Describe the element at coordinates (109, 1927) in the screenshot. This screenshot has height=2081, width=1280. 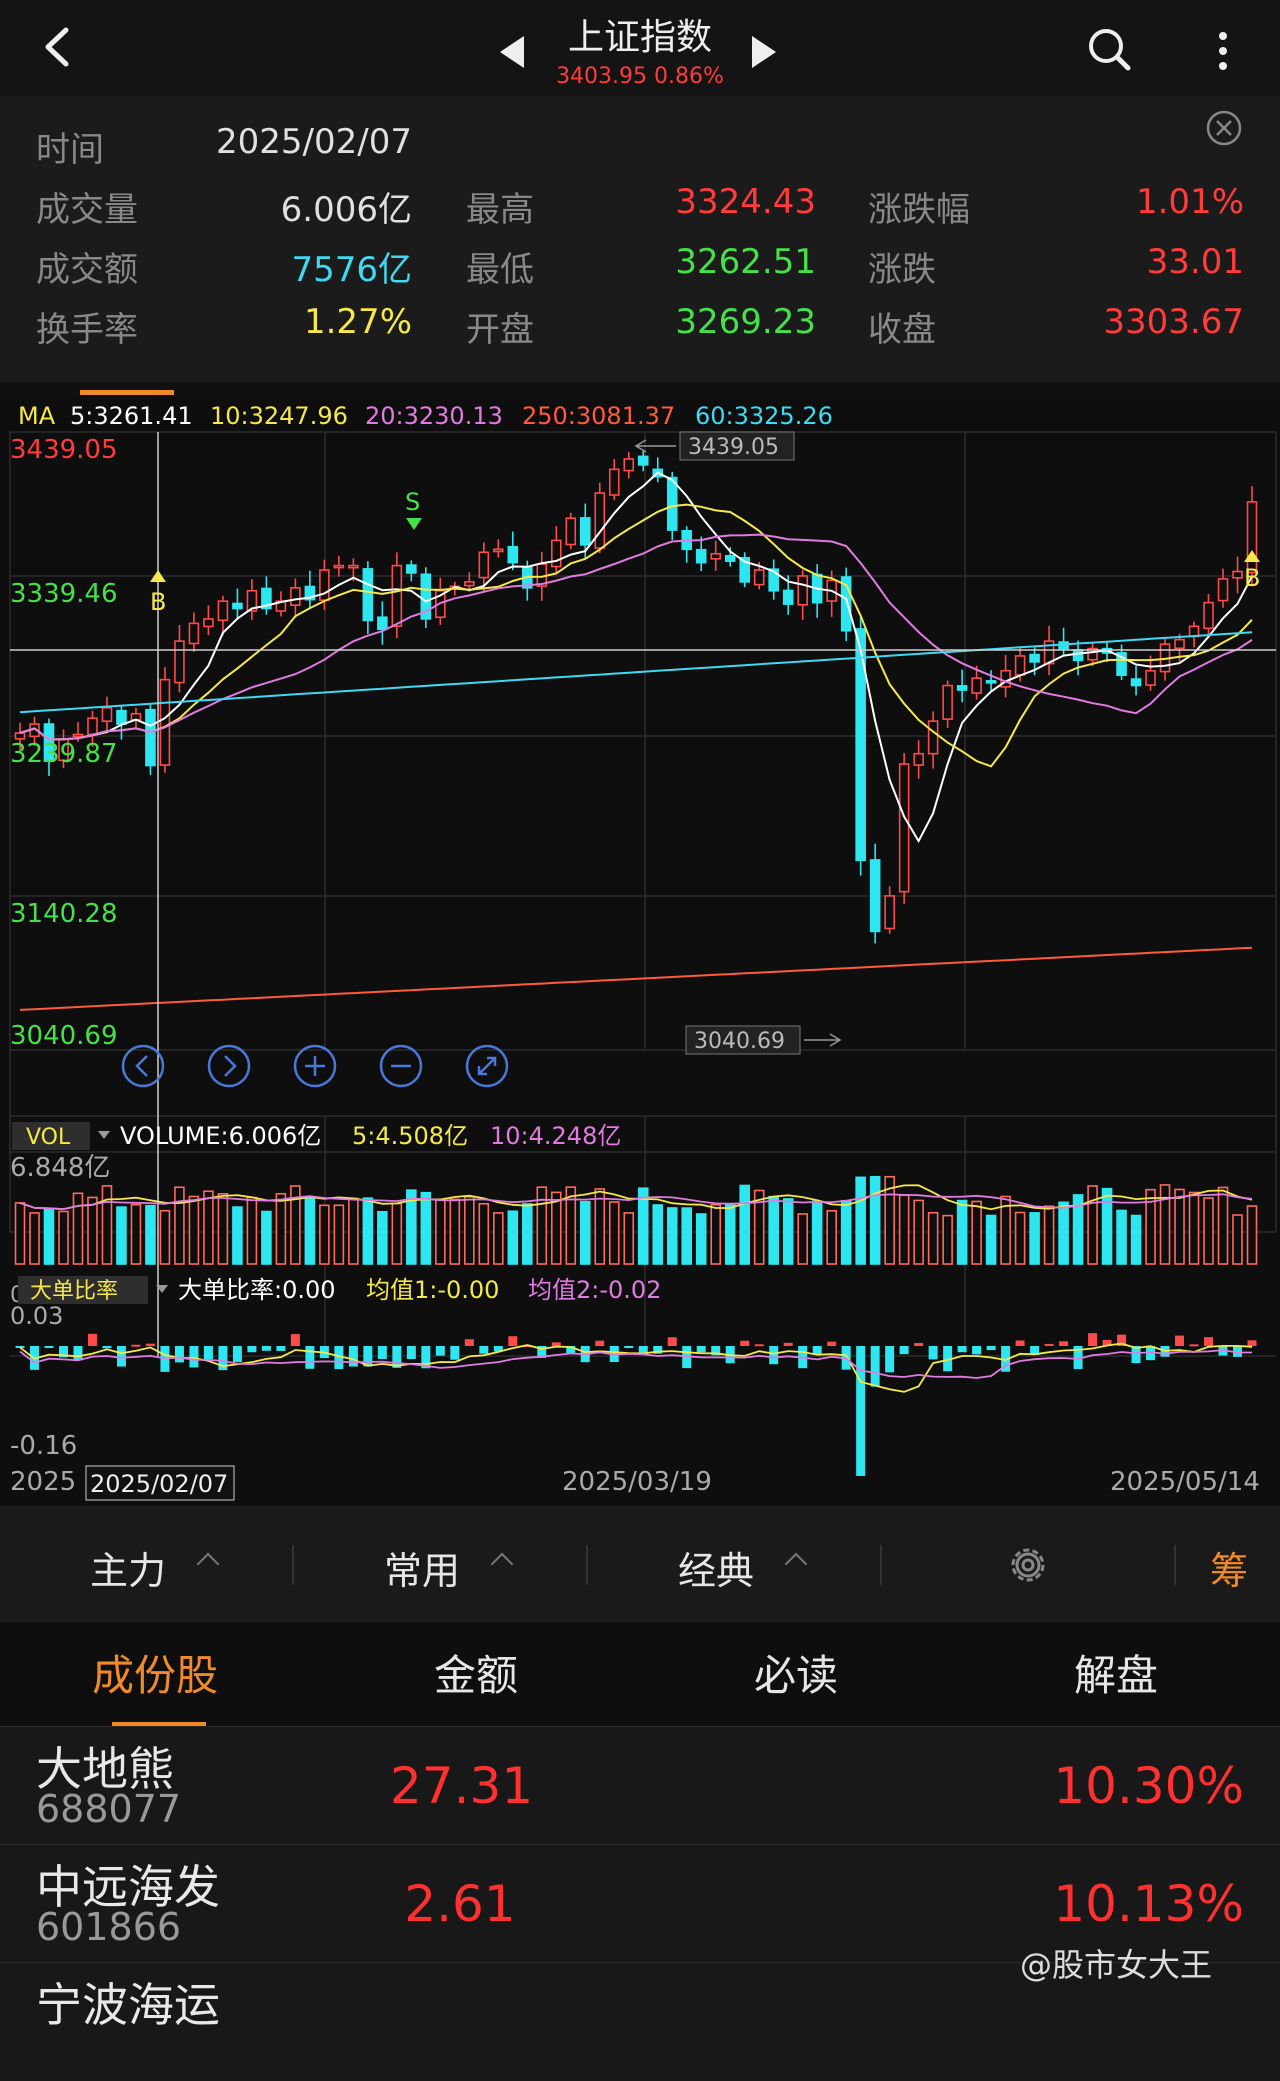
I see `stock-code: 601866` at that location.